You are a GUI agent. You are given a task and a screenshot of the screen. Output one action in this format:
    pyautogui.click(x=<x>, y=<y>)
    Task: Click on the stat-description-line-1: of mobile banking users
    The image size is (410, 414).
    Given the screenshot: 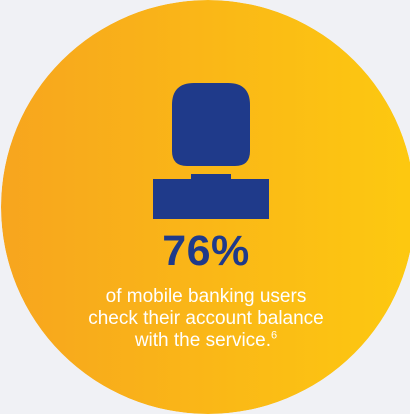 What is the action you would take?
    pyautogui.click(x=206, y=296)
    